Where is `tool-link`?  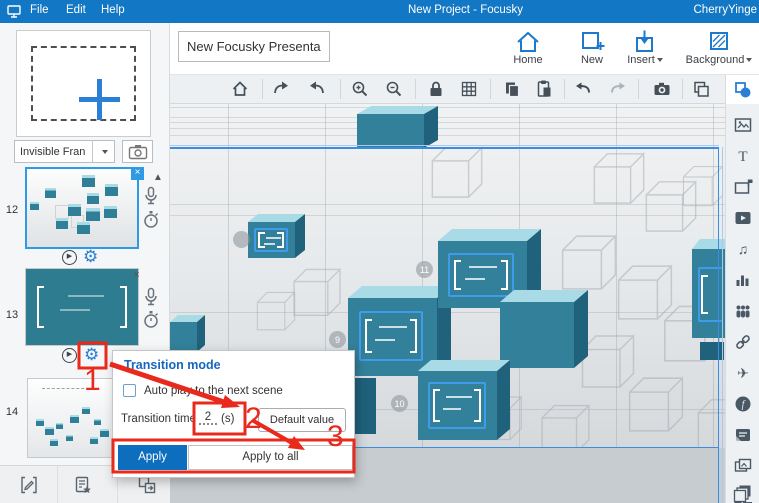 tool-link is located at coordinates (742, 342).